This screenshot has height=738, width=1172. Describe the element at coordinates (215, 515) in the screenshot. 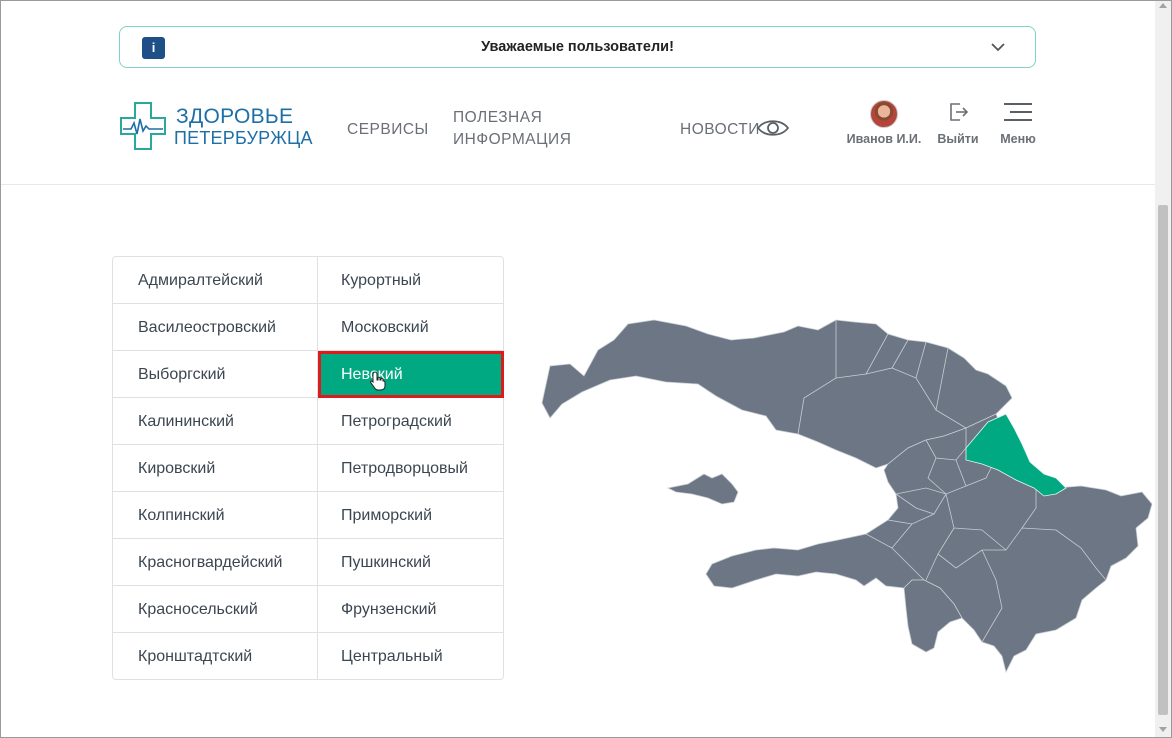

I see `district-kolpinsky: Колпинский` at that location.